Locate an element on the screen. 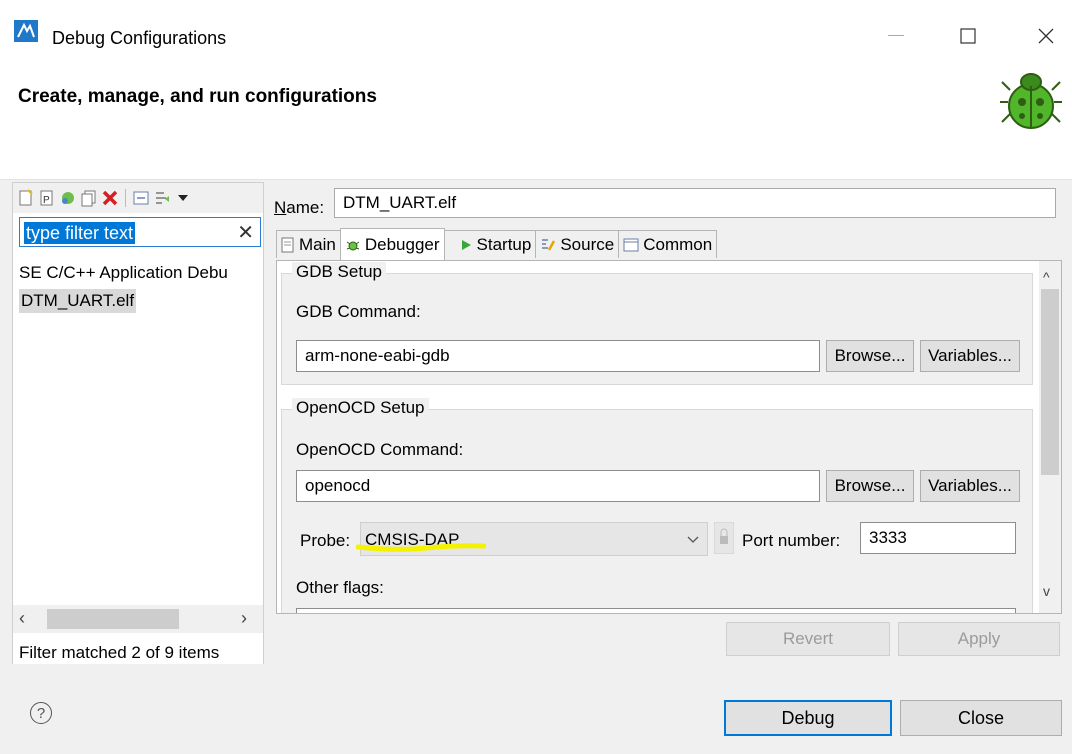  gdb-command-input: arm-none-eabi-gdb is located at coordinates (558, 356).